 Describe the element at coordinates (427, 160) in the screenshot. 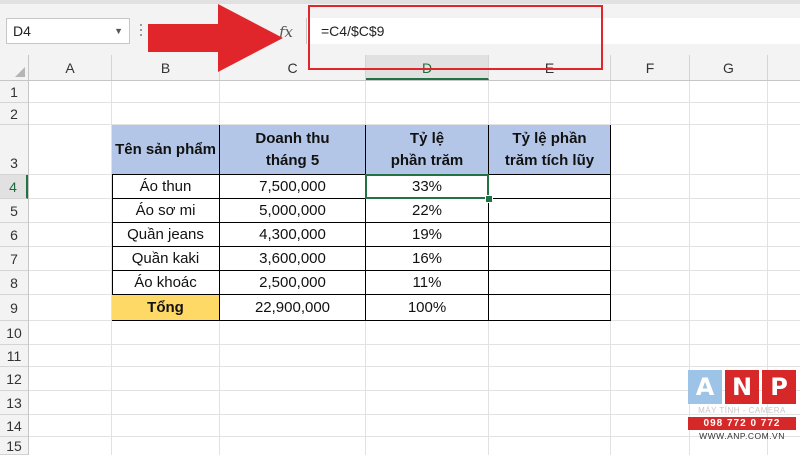

I see `header-percent-text: phần trăm` at that location.